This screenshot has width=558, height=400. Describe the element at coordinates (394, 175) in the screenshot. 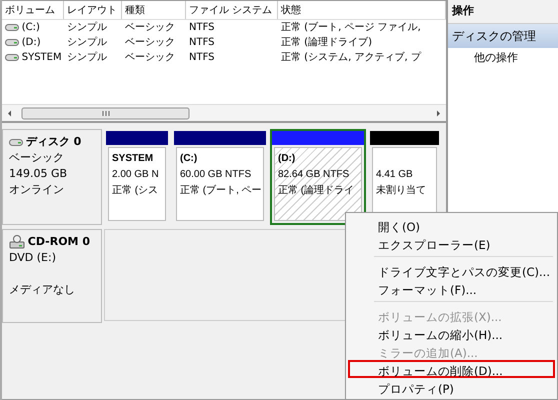

I see `partition-size: 4.41 GB` at that location.